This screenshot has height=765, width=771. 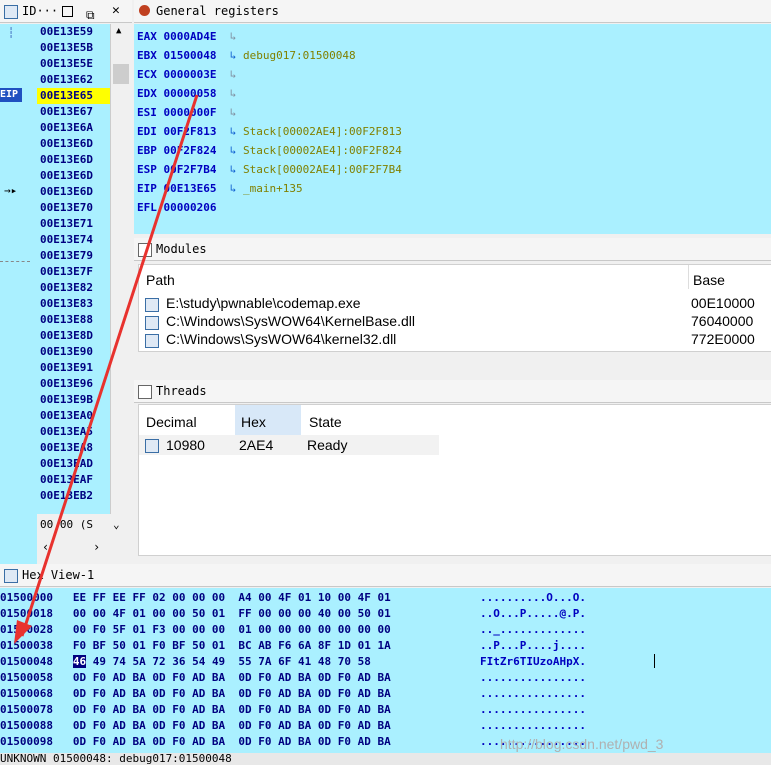 What do you see at coordinates (73, 320) in the screenshot?
I see `address-line: 00E13E88` at bounding box center [73, 320].